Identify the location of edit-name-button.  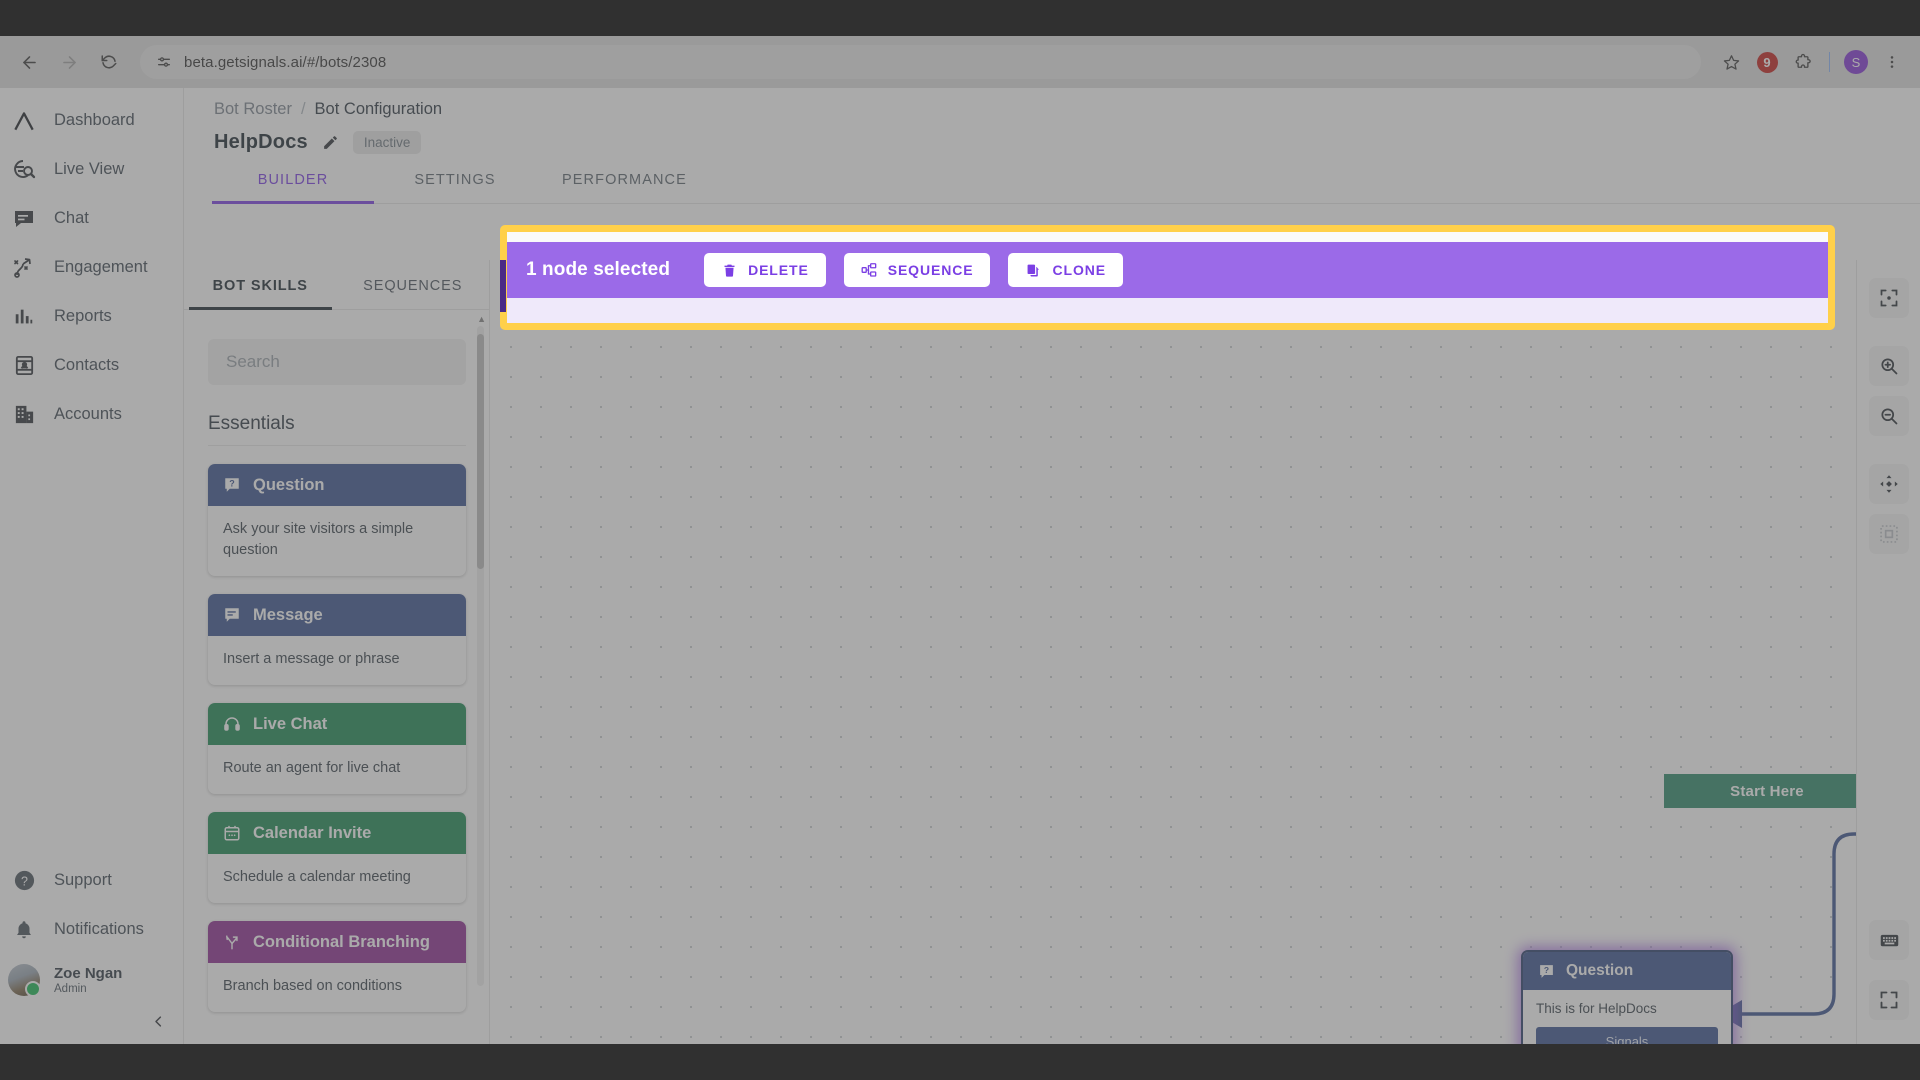
(330, 142).